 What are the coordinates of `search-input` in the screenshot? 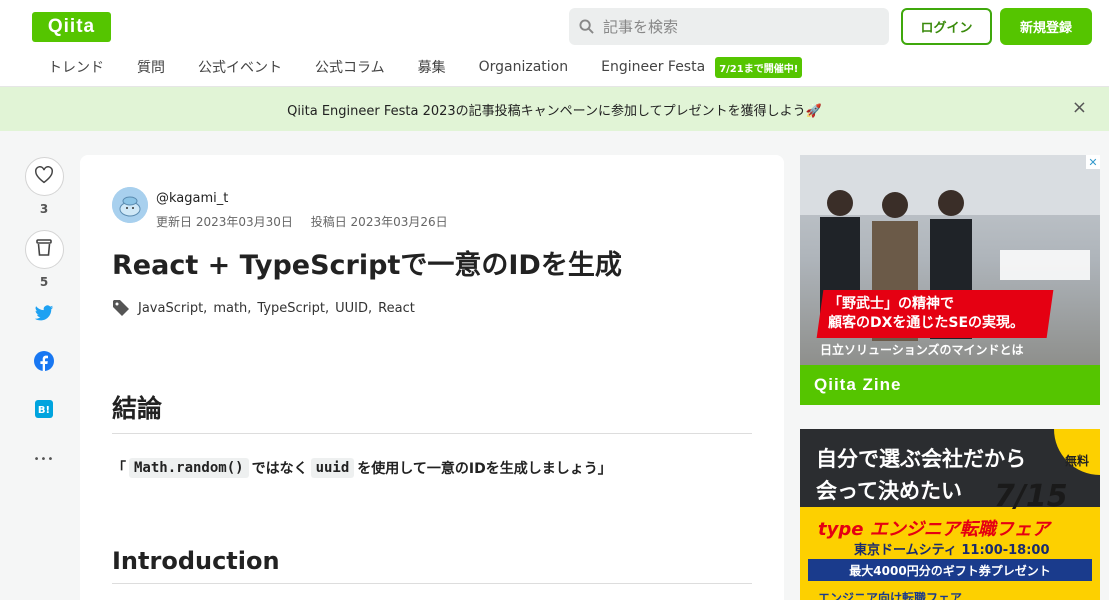 It's located at (733, 26).